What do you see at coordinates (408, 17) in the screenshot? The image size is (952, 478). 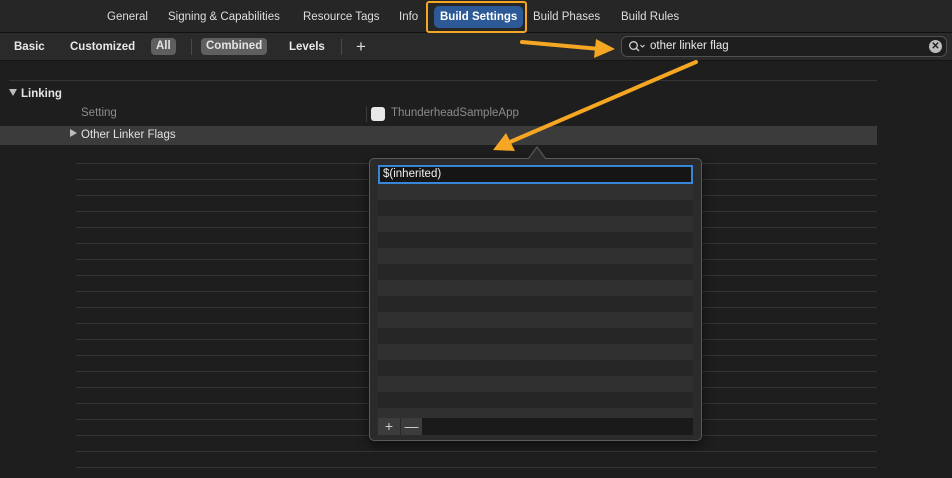 I see `tab-info: Info` at bounding box center [408, 17].